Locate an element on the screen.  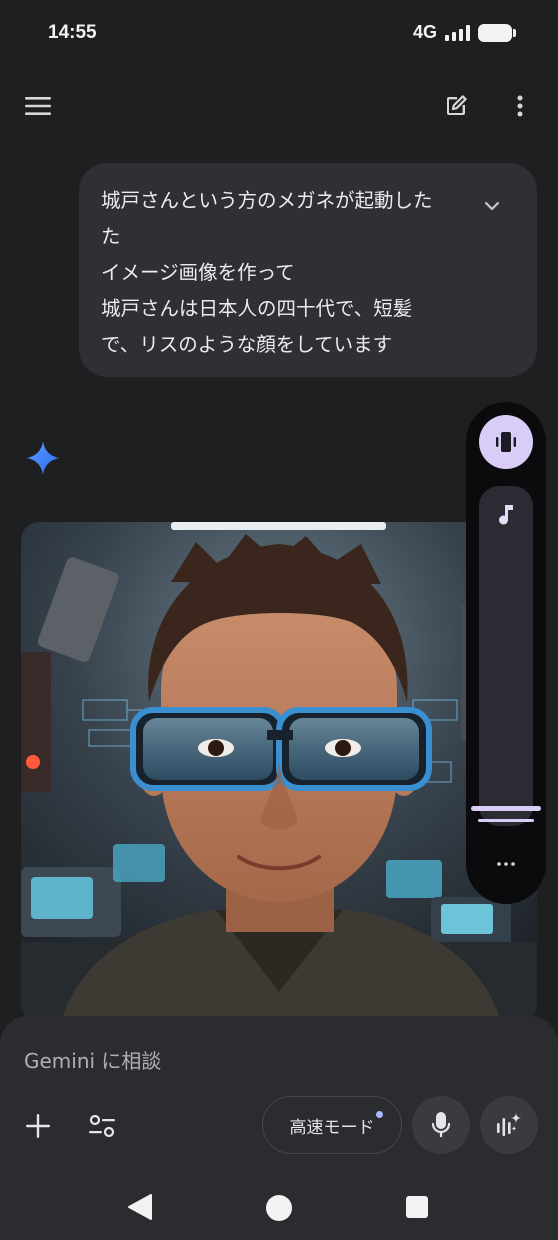
new-indicator-dot is located at coordinates (379, 1114).